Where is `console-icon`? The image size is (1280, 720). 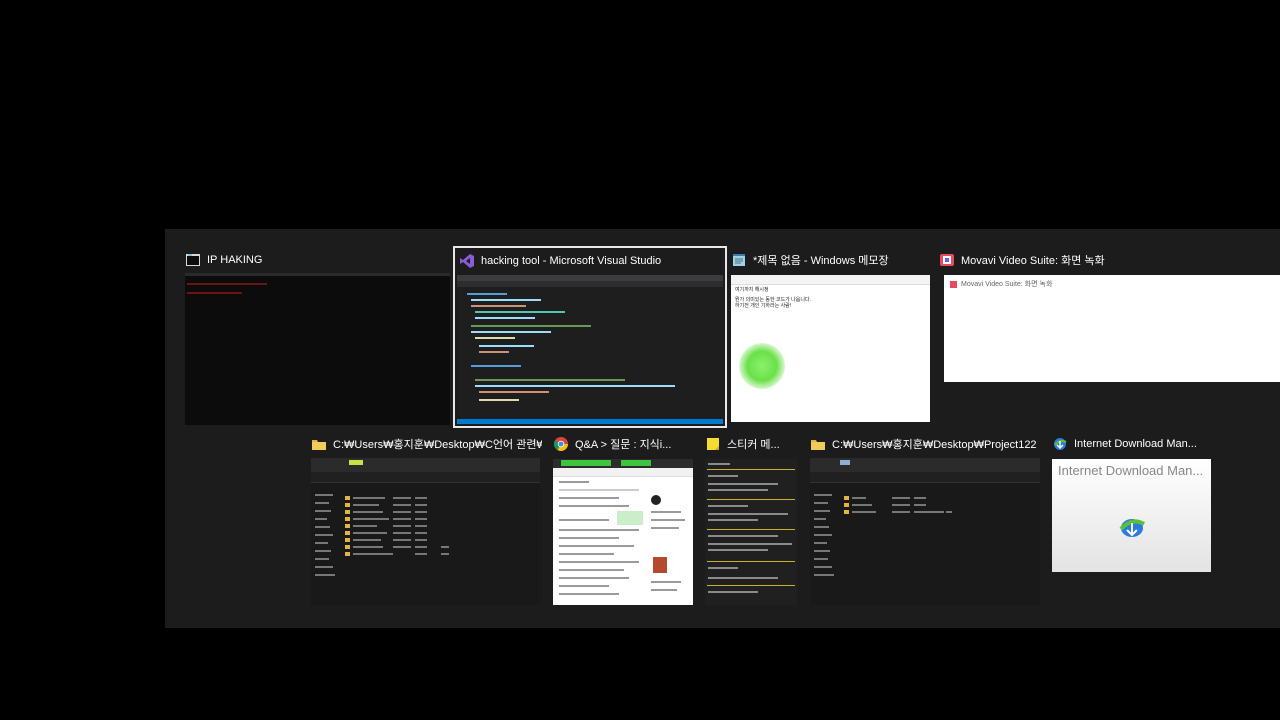
console-icon is located at coordinates (193, 260).